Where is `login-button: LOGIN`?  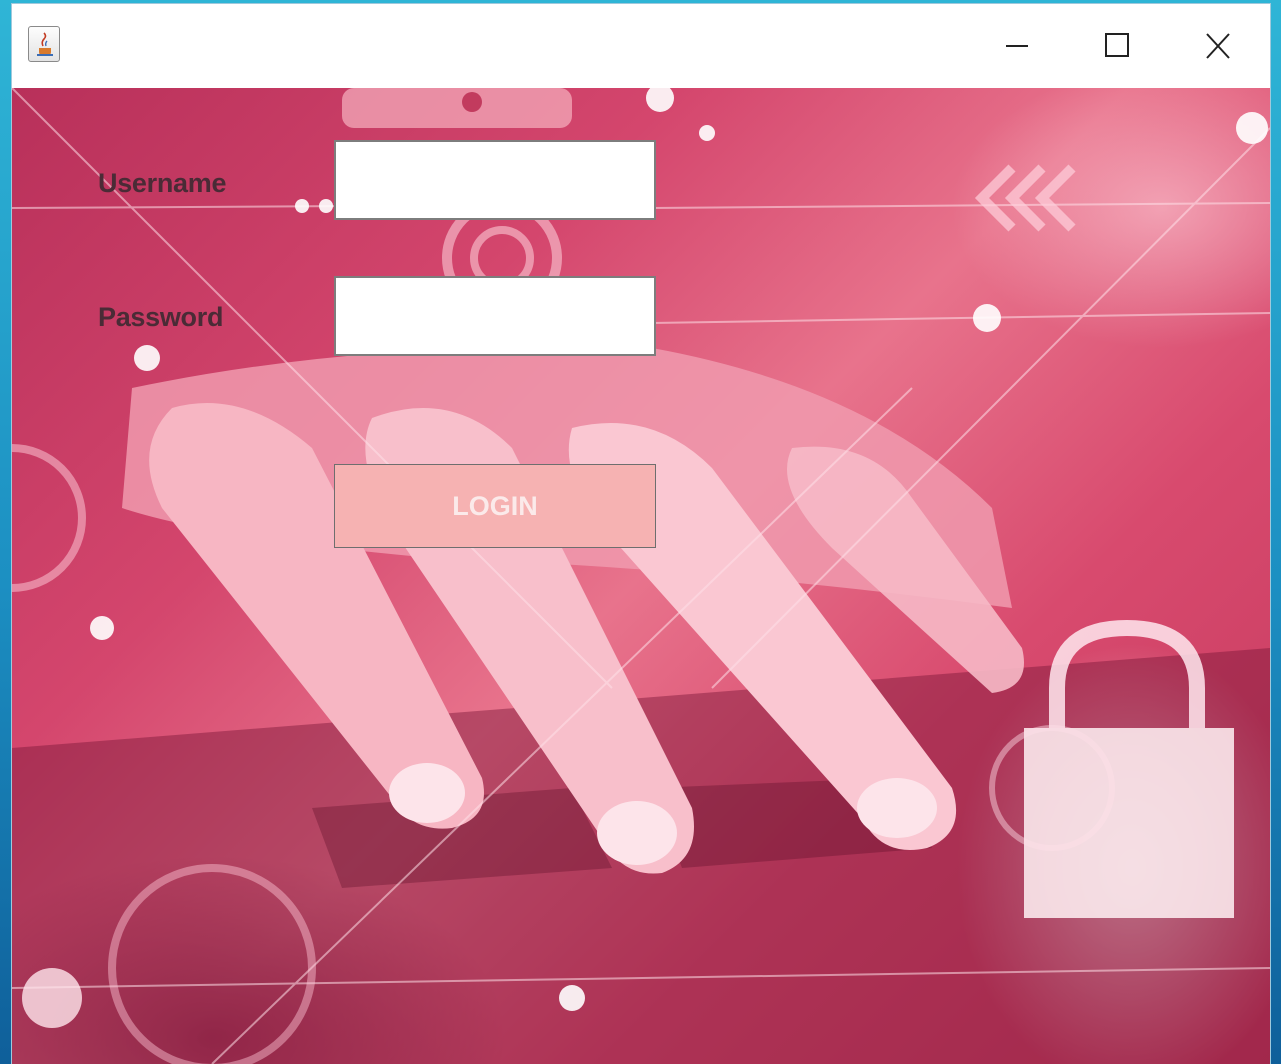 login-button: LOGIN is located at coordinates (495, 506).